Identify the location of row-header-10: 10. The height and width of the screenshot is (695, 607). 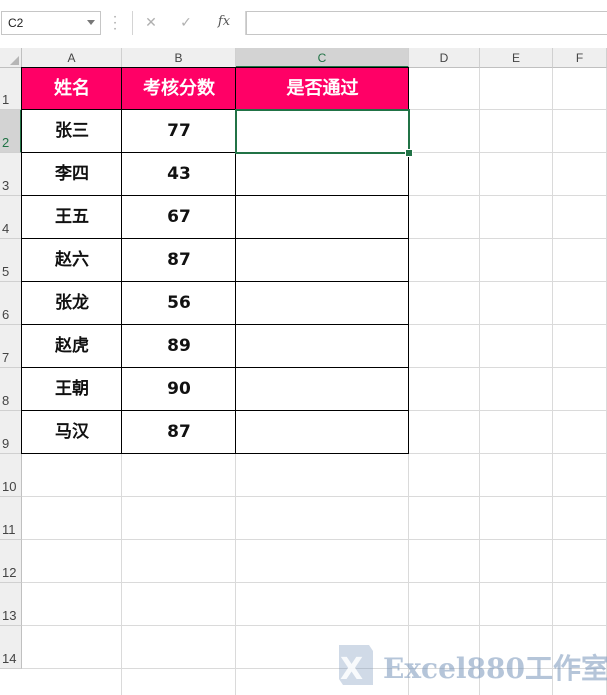
(11, 475).